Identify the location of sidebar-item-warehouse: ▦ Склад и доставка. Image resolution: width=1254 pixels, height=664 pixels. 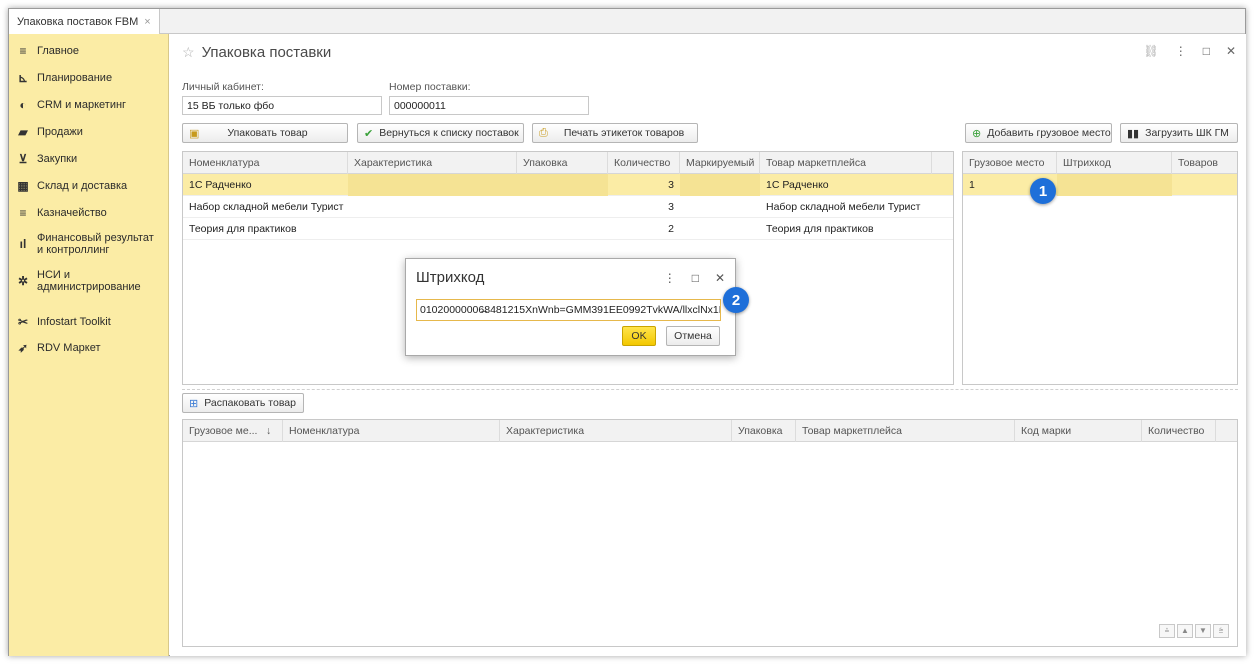
(89, 186).